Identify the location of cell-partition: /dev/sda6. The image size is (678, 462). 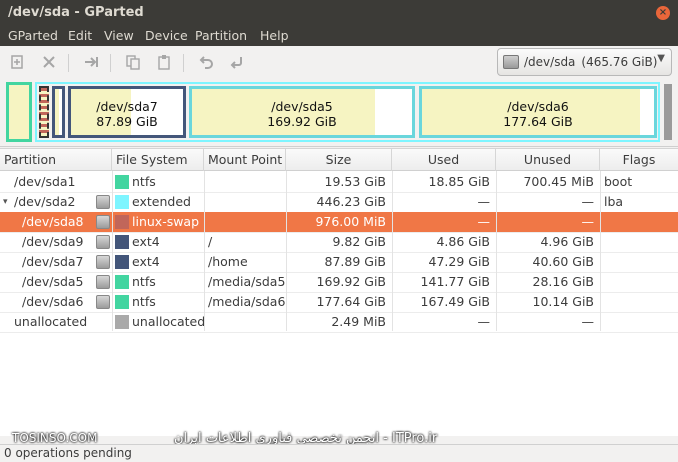
(53, 301).